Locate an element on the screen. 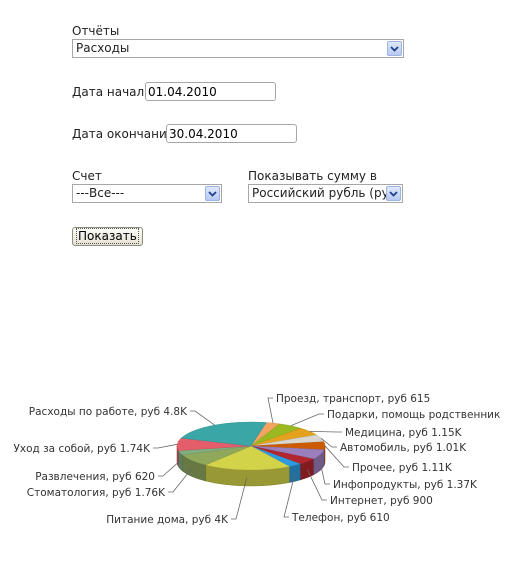 The height and width of the screenshot is (564, 518). pie-slice-label: Стоматология, руб 1.76K is located at coordinates (96, 493).